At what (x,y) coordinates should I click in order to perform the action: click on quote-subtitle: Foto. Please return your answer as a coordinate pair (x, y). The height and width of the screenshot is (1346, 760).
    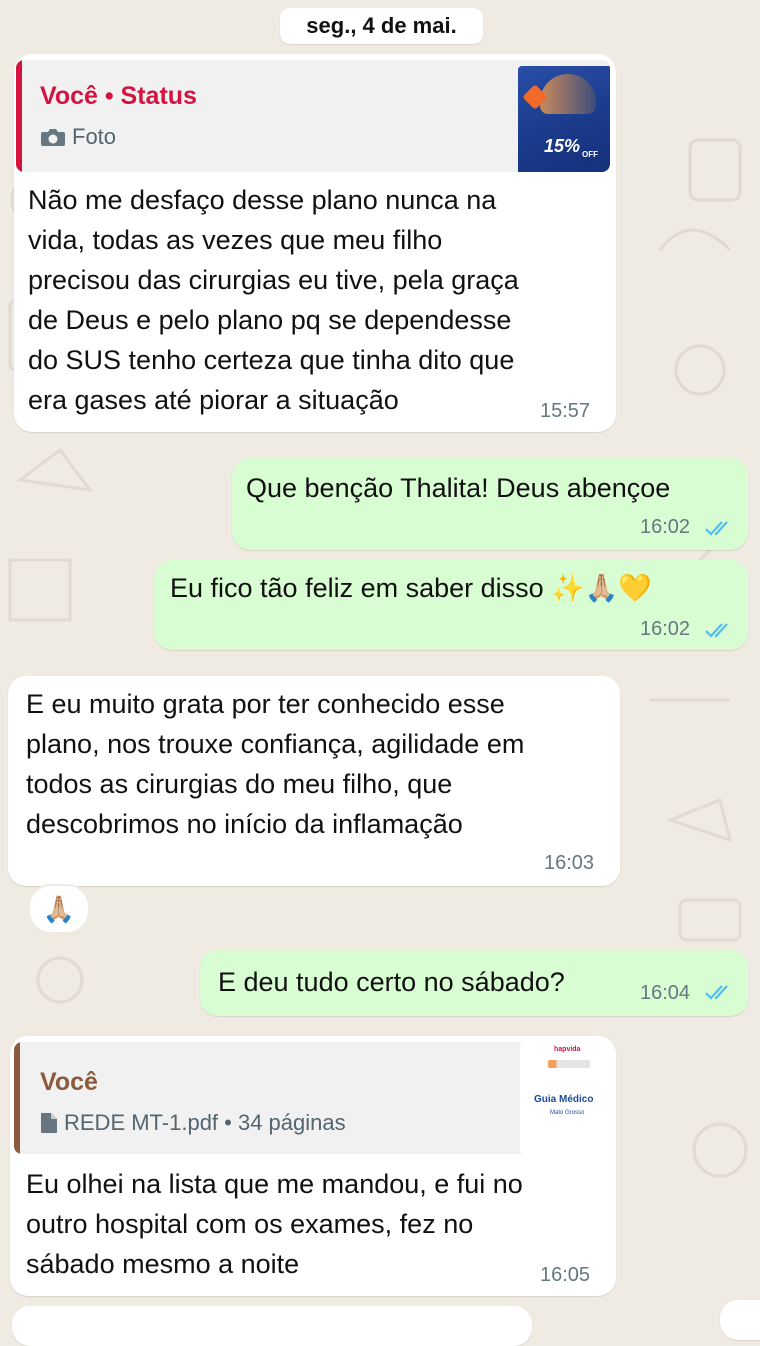
    Looking at the image, I should click on (94, 136).